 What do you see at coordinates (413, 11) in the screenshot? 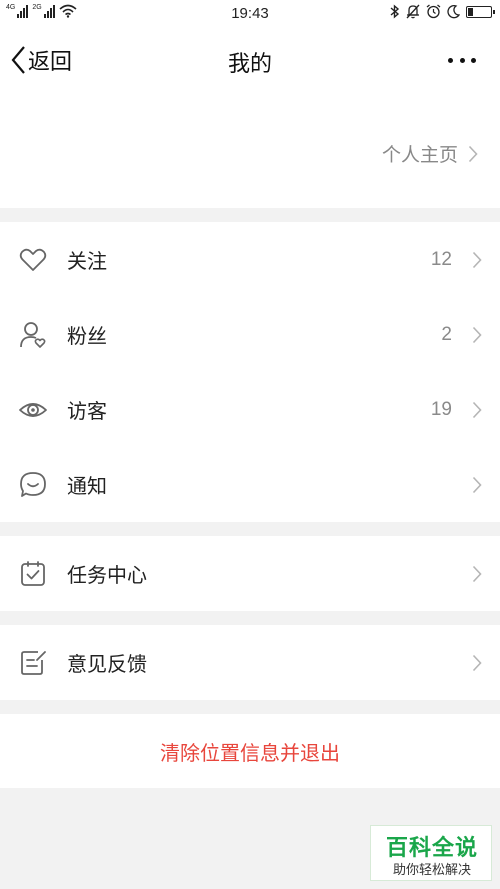
I see `mute-bell-icon` at bounding box center [413, 11].